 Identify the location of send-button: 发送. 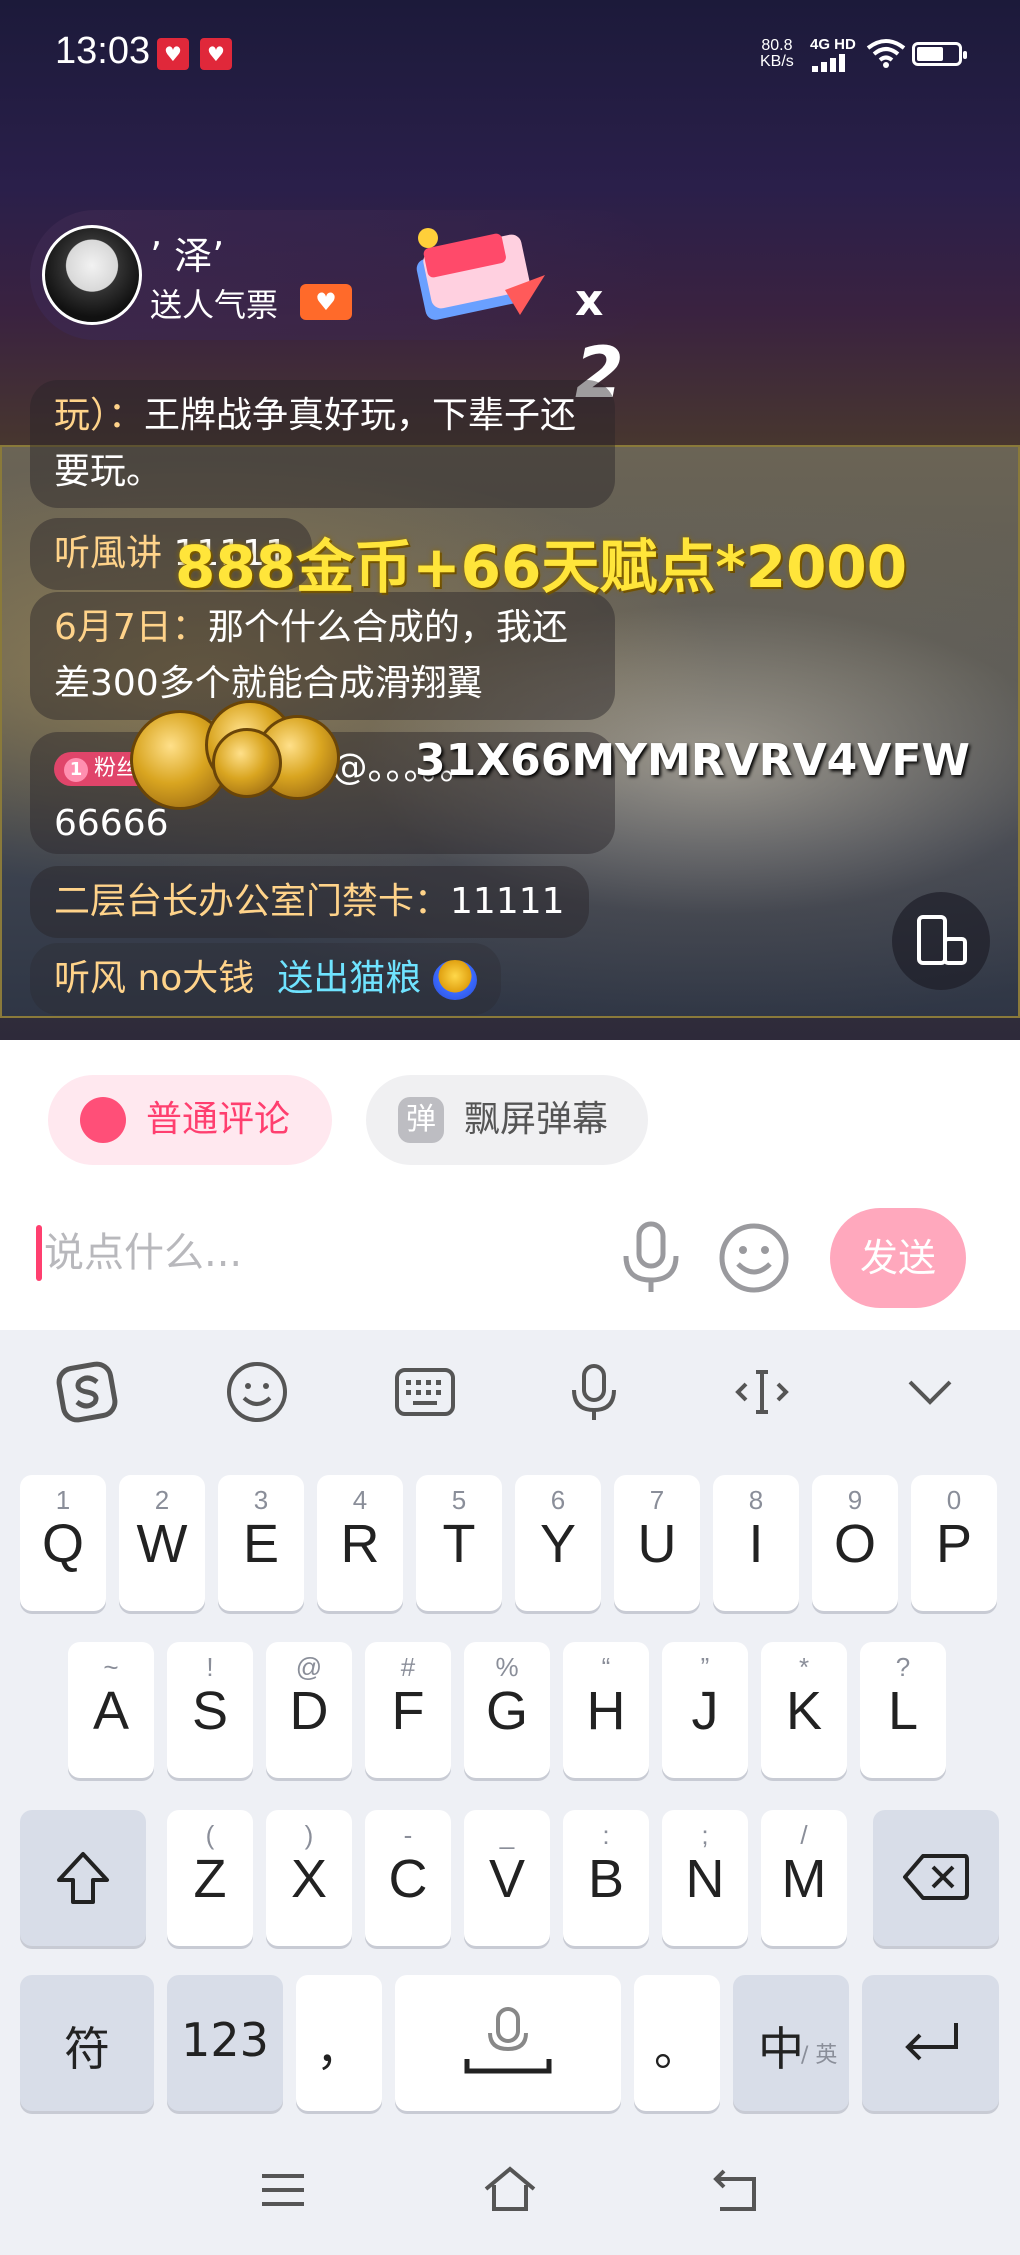
(898, 1258).